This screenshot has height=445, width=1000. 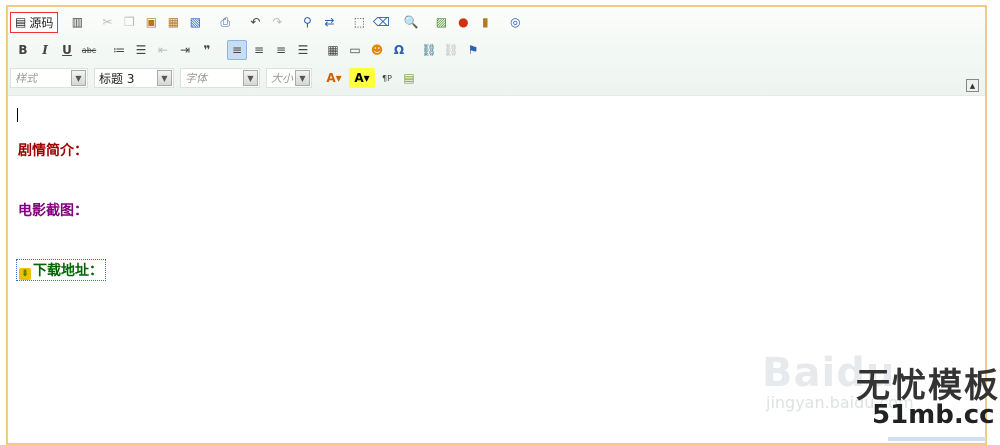 I want to click on toolbar-group-insert: ▨ ● ▮, so click(x=463, y=22).